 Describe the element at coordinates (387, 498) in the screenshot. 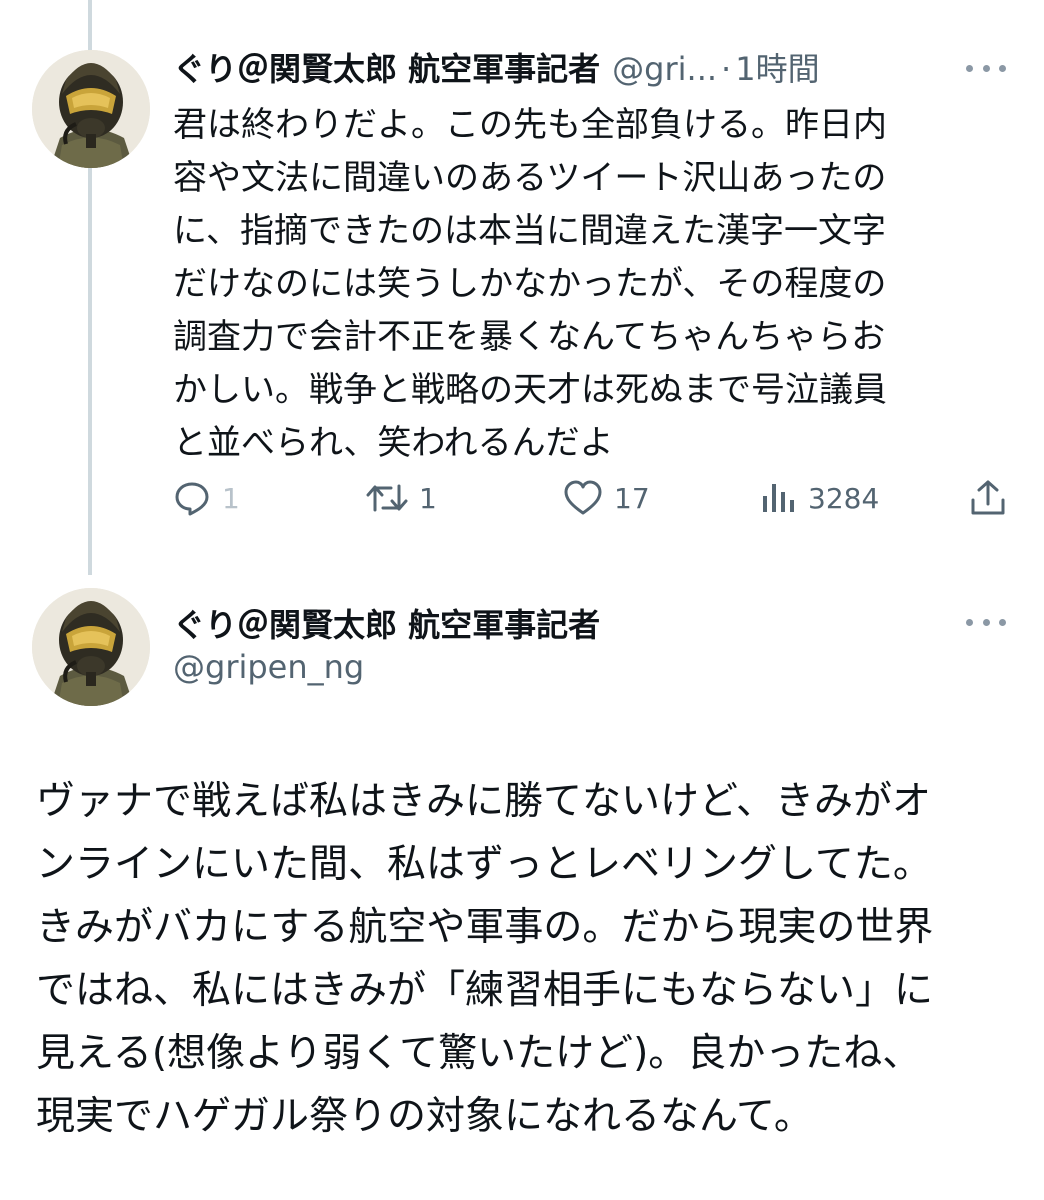

I see `retweet-arrows-icon` at that location.